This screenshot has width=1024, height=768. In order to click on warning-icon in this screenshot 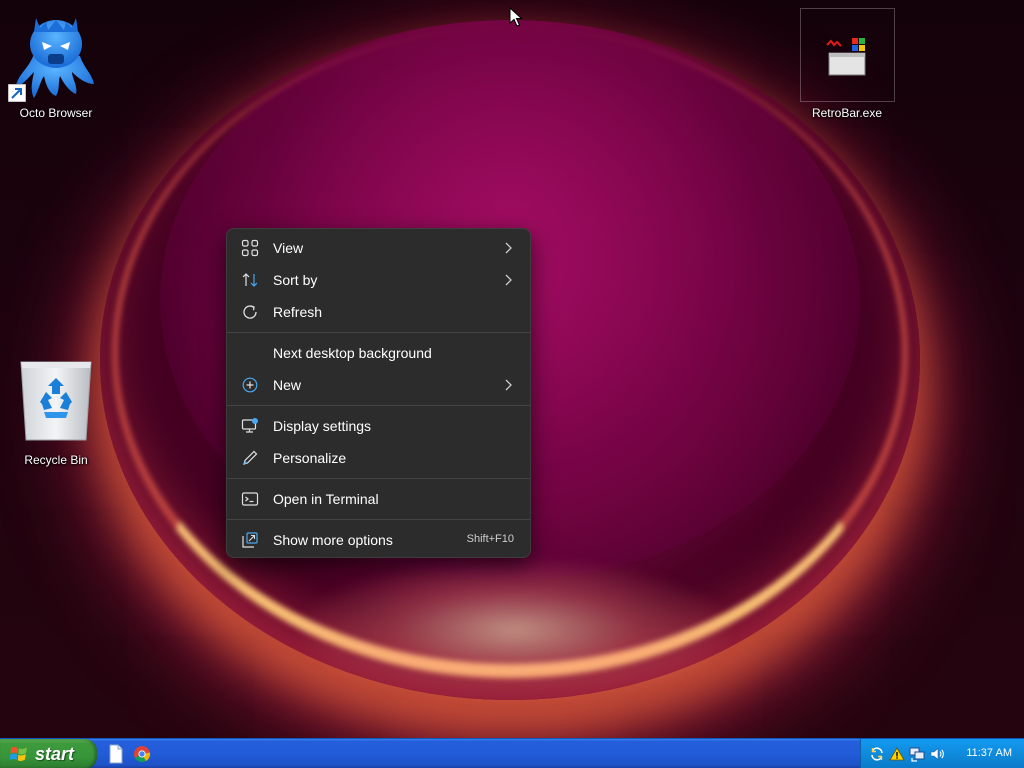, I will do `click(897, 754)`.